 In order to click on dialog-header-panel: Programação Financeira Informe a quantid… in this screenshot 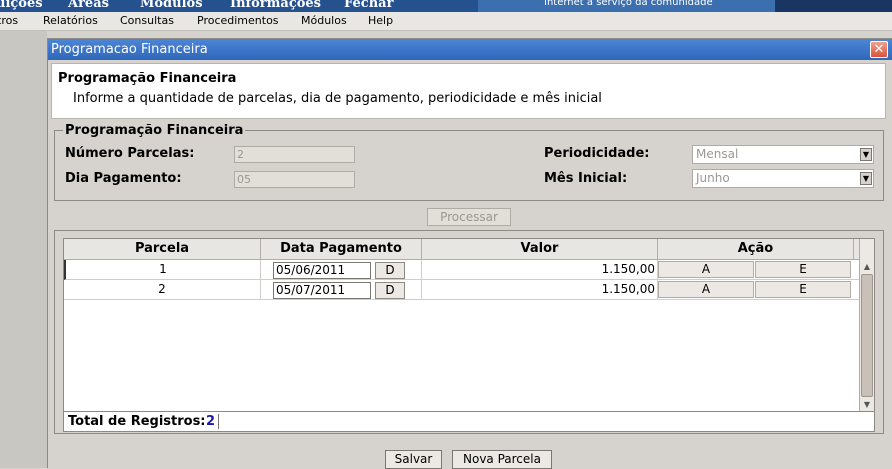, I will do `click(468, 91)`.